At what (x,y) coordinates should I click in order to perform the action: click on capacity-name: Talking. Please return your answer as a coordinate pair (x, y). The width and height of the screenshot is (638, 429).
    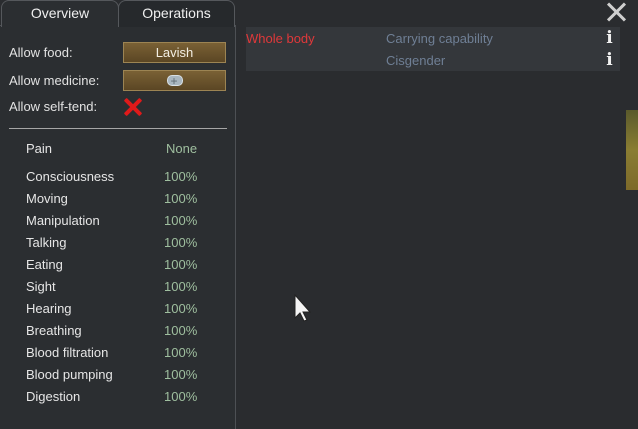
    Looking at the image, I should click on (46, 242).